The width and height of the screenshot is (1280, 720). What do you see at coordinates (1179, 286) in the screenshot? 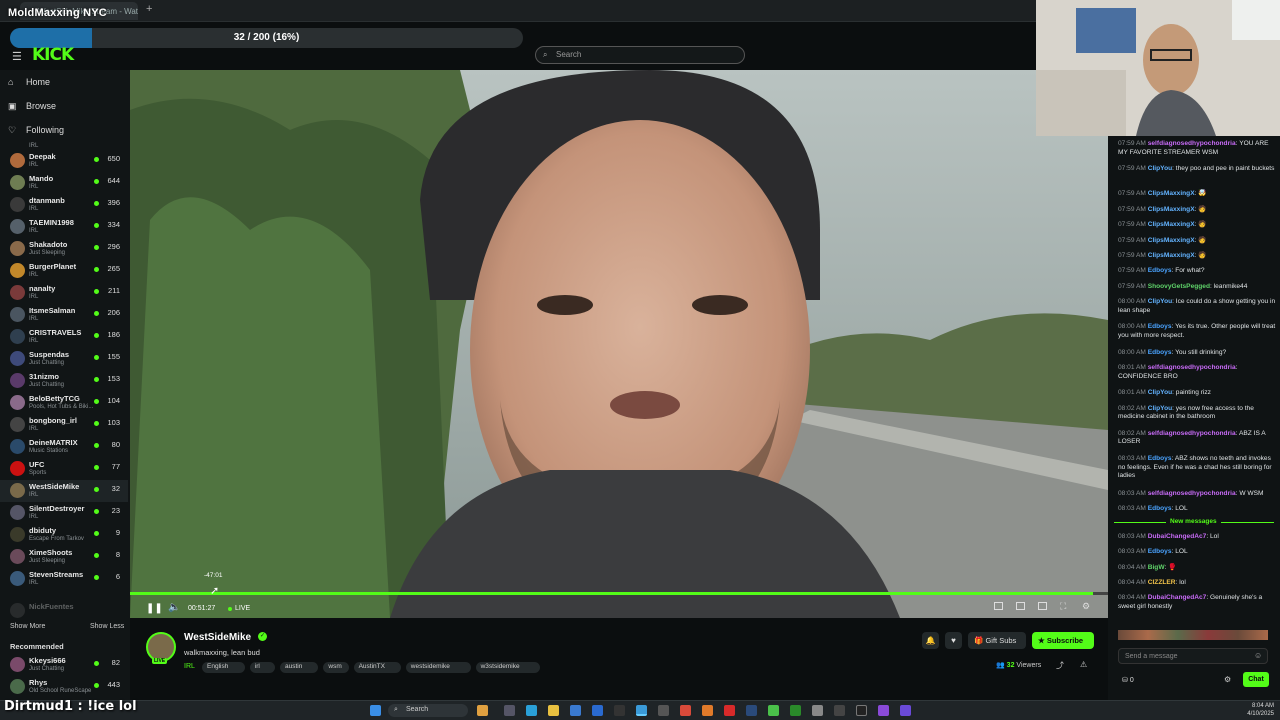
I see `chat-username: ShoovyGetsPegged` at bounding box center [1179, 286].